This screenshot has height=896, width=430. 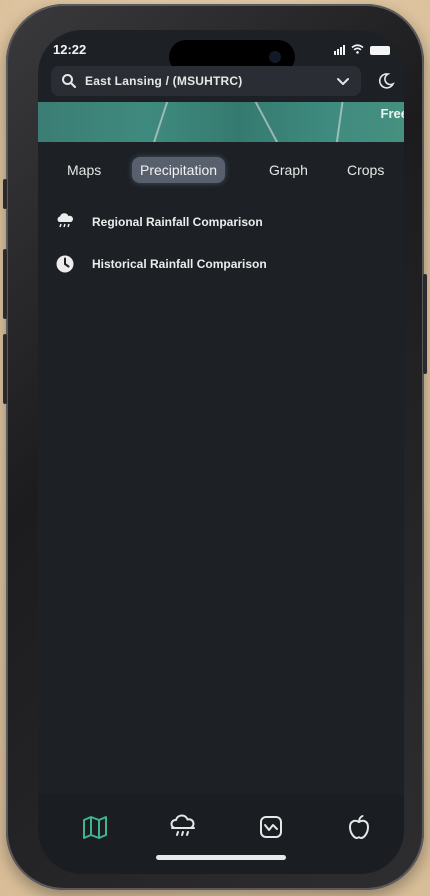 I want to click on tab-precipitation: Precipitation, so click(x=179, y=170).